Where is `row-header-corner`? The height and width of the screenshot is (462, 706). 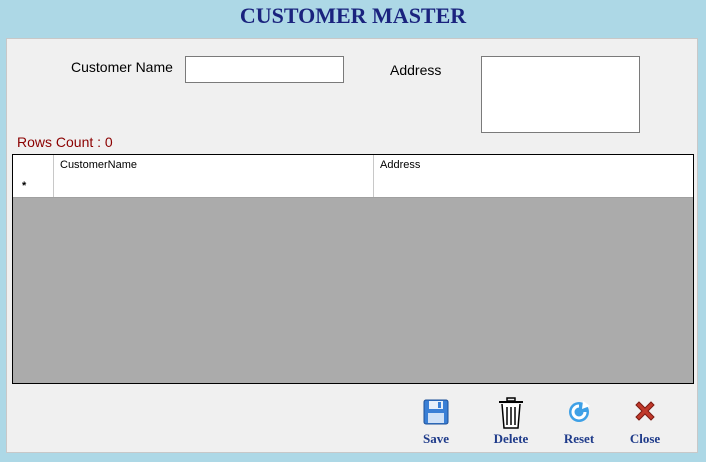 row-header-corner is located at coordinates (33, 165).